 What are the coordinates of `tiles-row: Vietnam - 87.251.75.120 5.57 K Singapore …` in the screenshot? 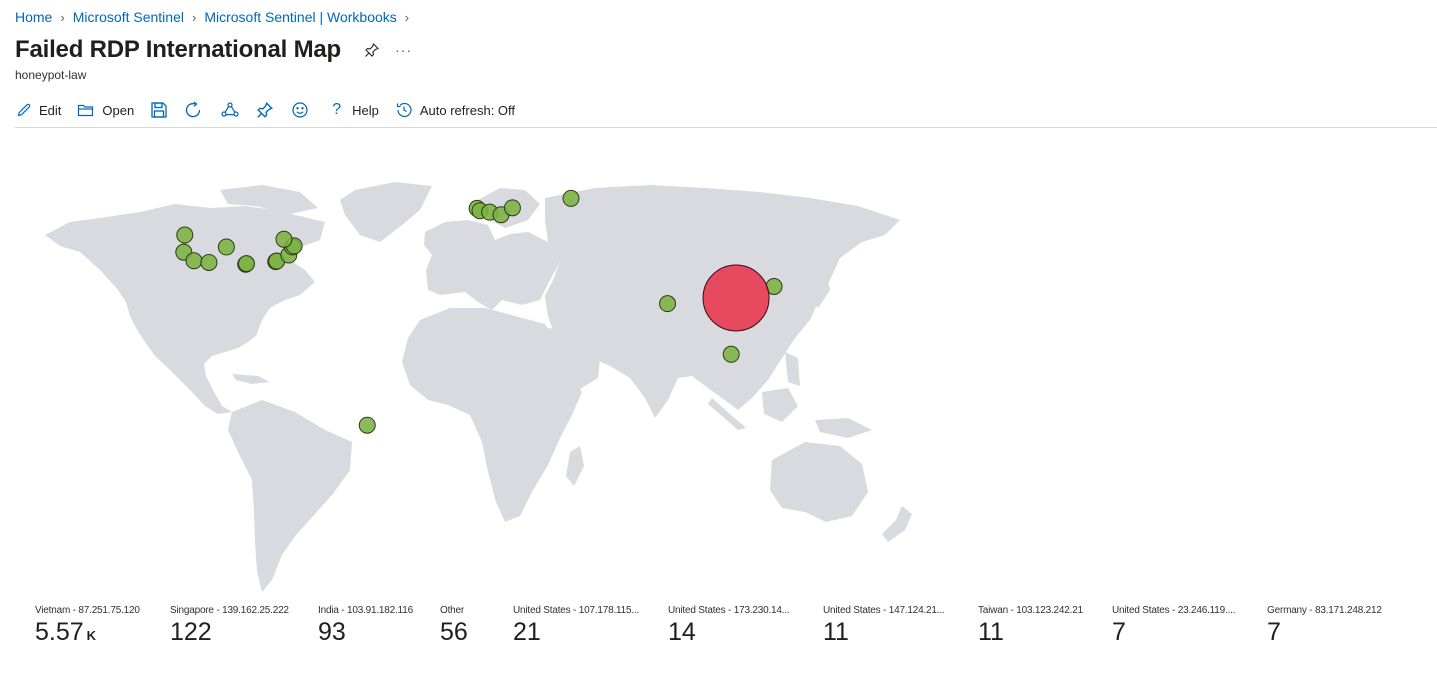 It's located at (735, 635).